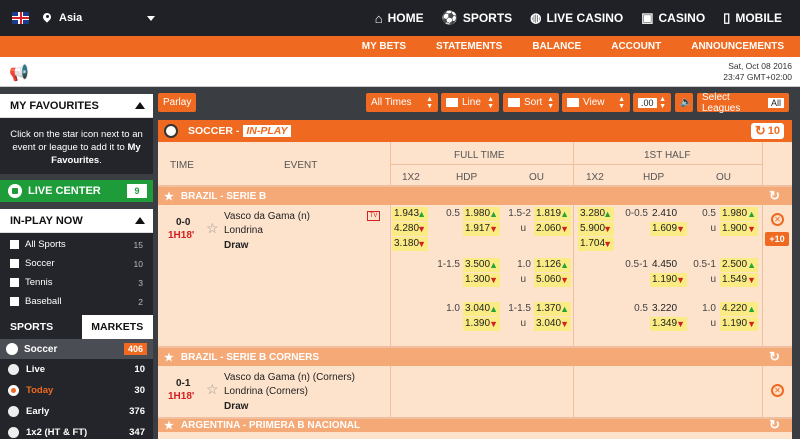 This screenshot has height=439, width=800. Describe the element at coordinates (453, 213) in the screenshot. I see `hdp-line: 0.5` at that location.